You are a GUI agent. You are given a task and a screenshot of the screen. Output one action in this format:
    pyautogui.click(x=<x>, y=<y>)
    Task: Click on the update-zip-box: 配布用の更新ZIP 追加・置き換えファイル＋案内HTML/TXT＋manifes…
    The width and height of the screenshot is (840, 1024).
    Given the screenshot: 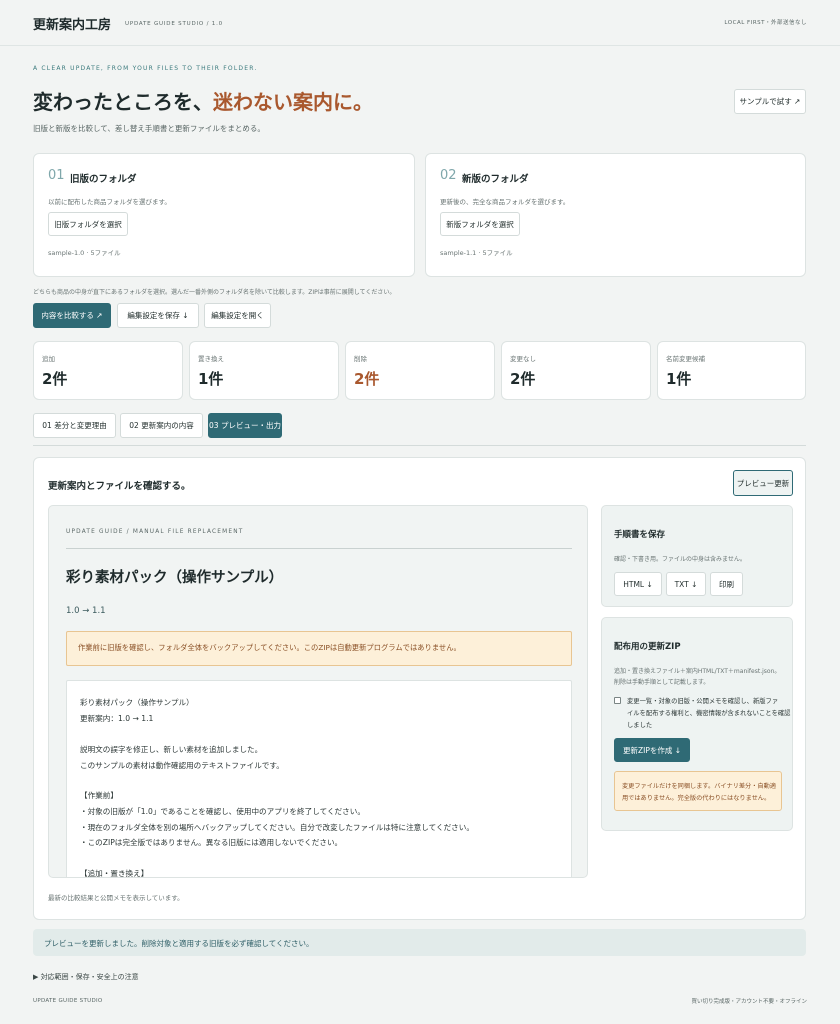 What is the action you would take?
    pyautogui.click(x=697, y=724)
    